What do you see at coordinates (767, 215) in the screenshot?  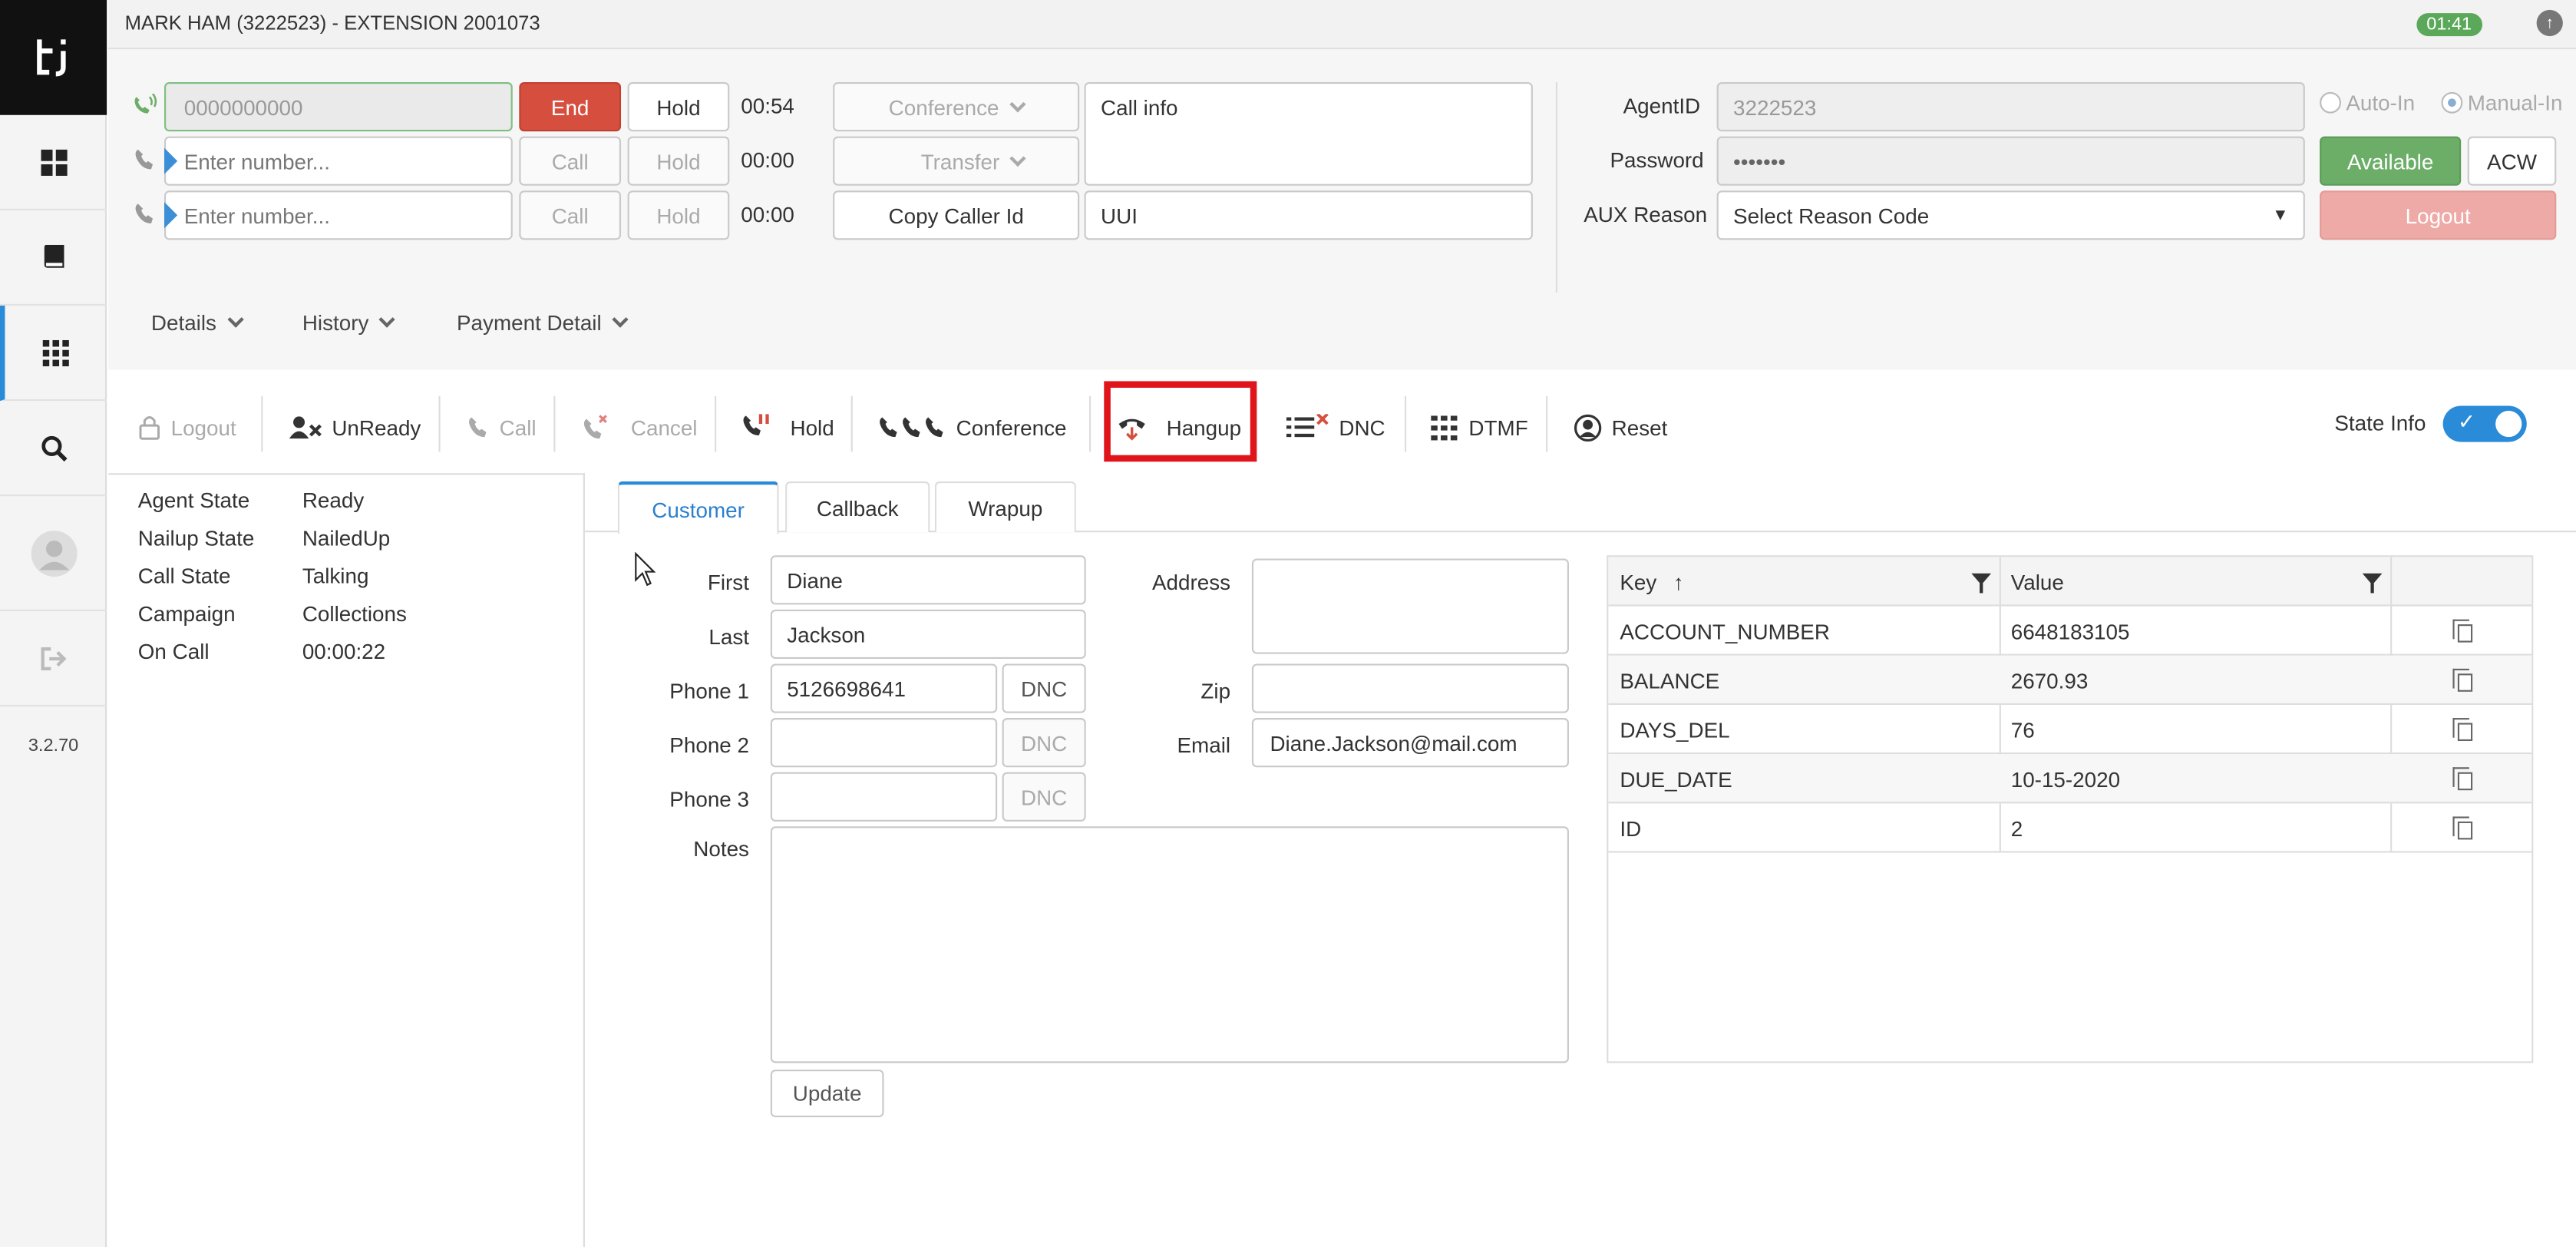 I see `line3-timer: 00:00` at bounding box center [767, 215].